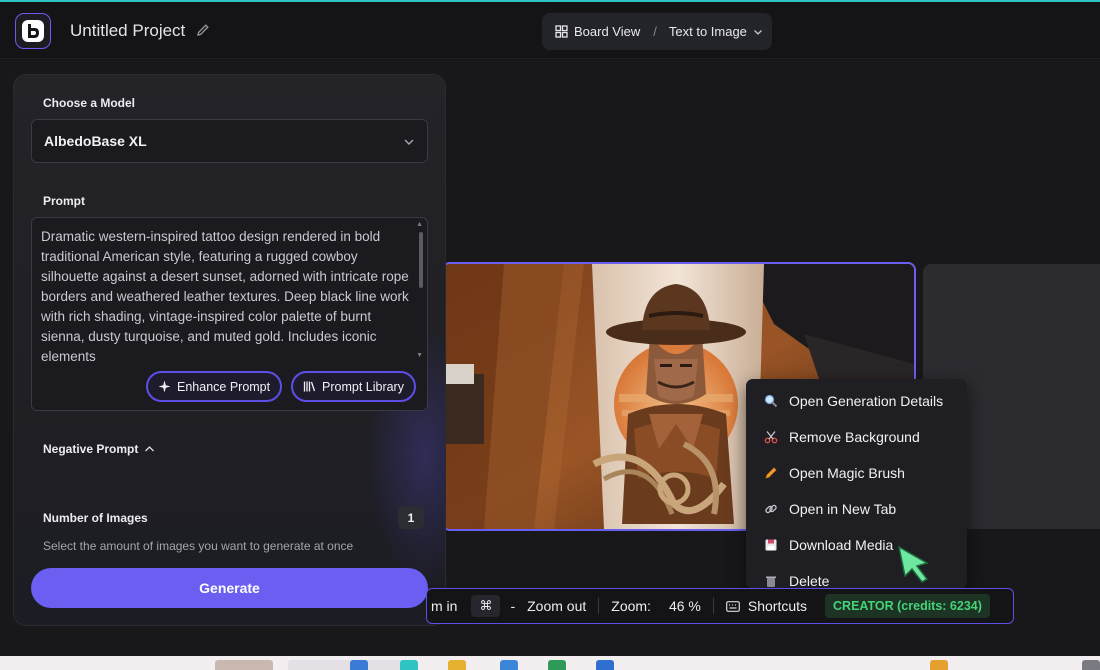 The image size is (1100, 670). I want to click on zoom-label: Zoom:, so click(631, 606).